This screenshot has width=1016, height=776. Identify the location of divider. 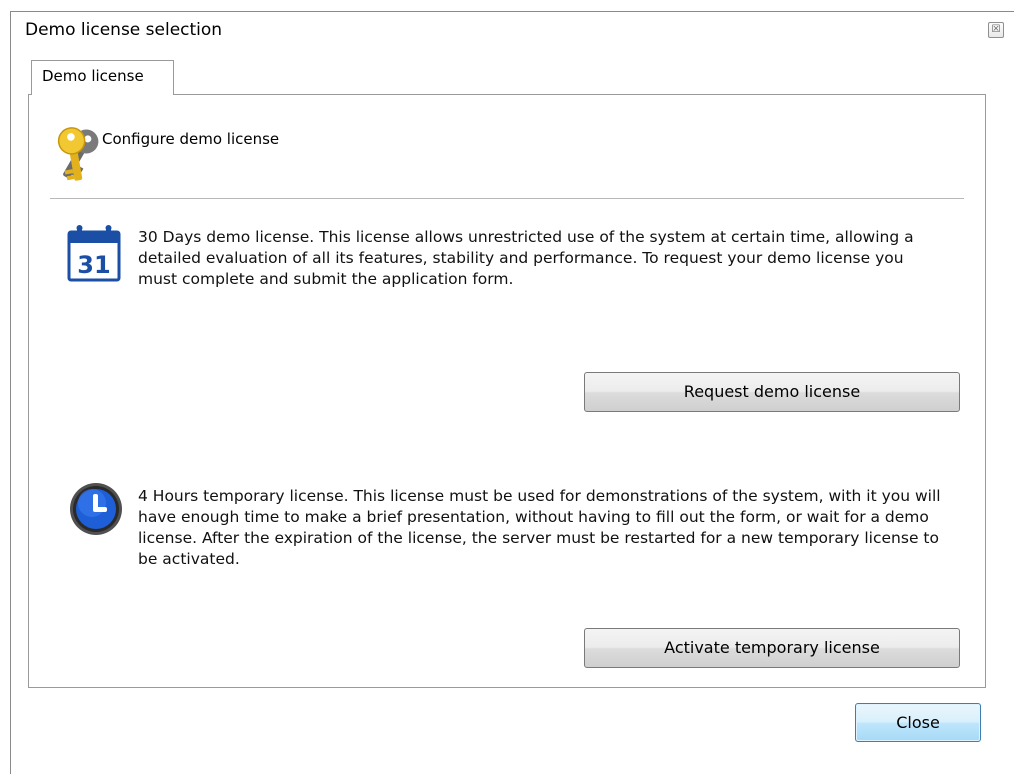
(507, 198).